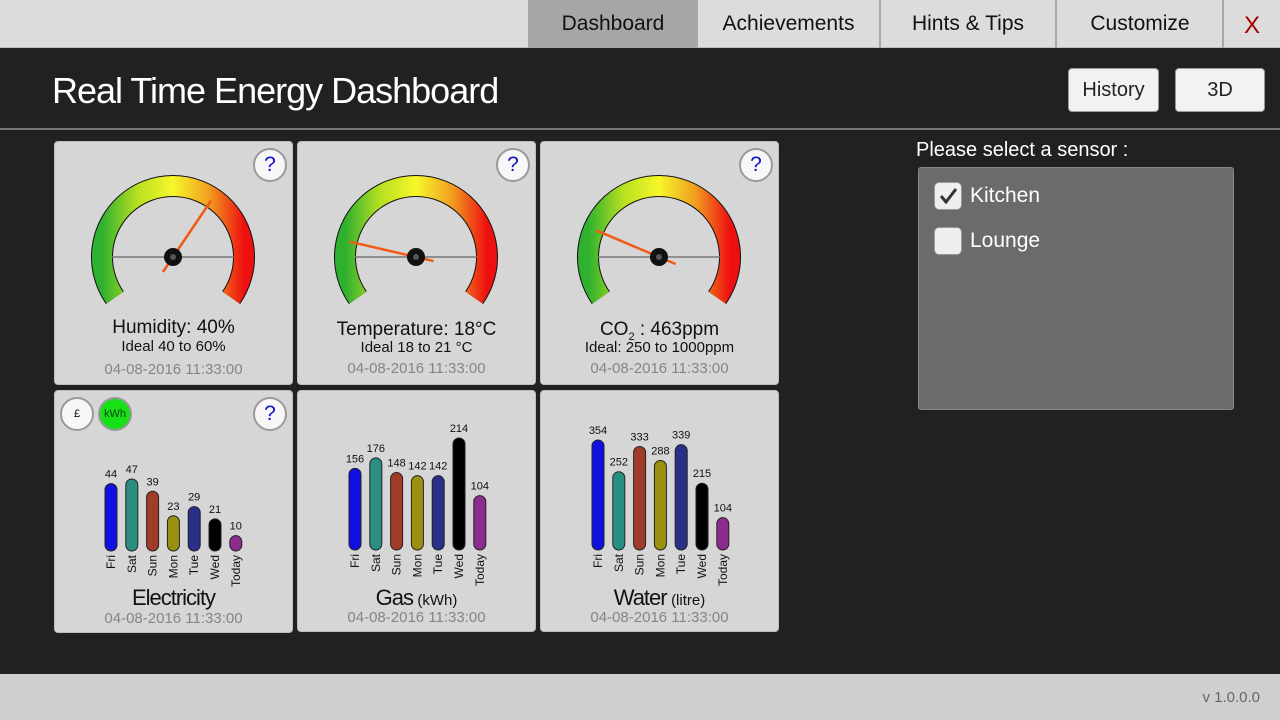 This screenshot has width=1280, height=720. Describe the element at coordinates (1022, 150) in the screenshot. I see `sensor-prompt: Please select a sensor :` at that location.